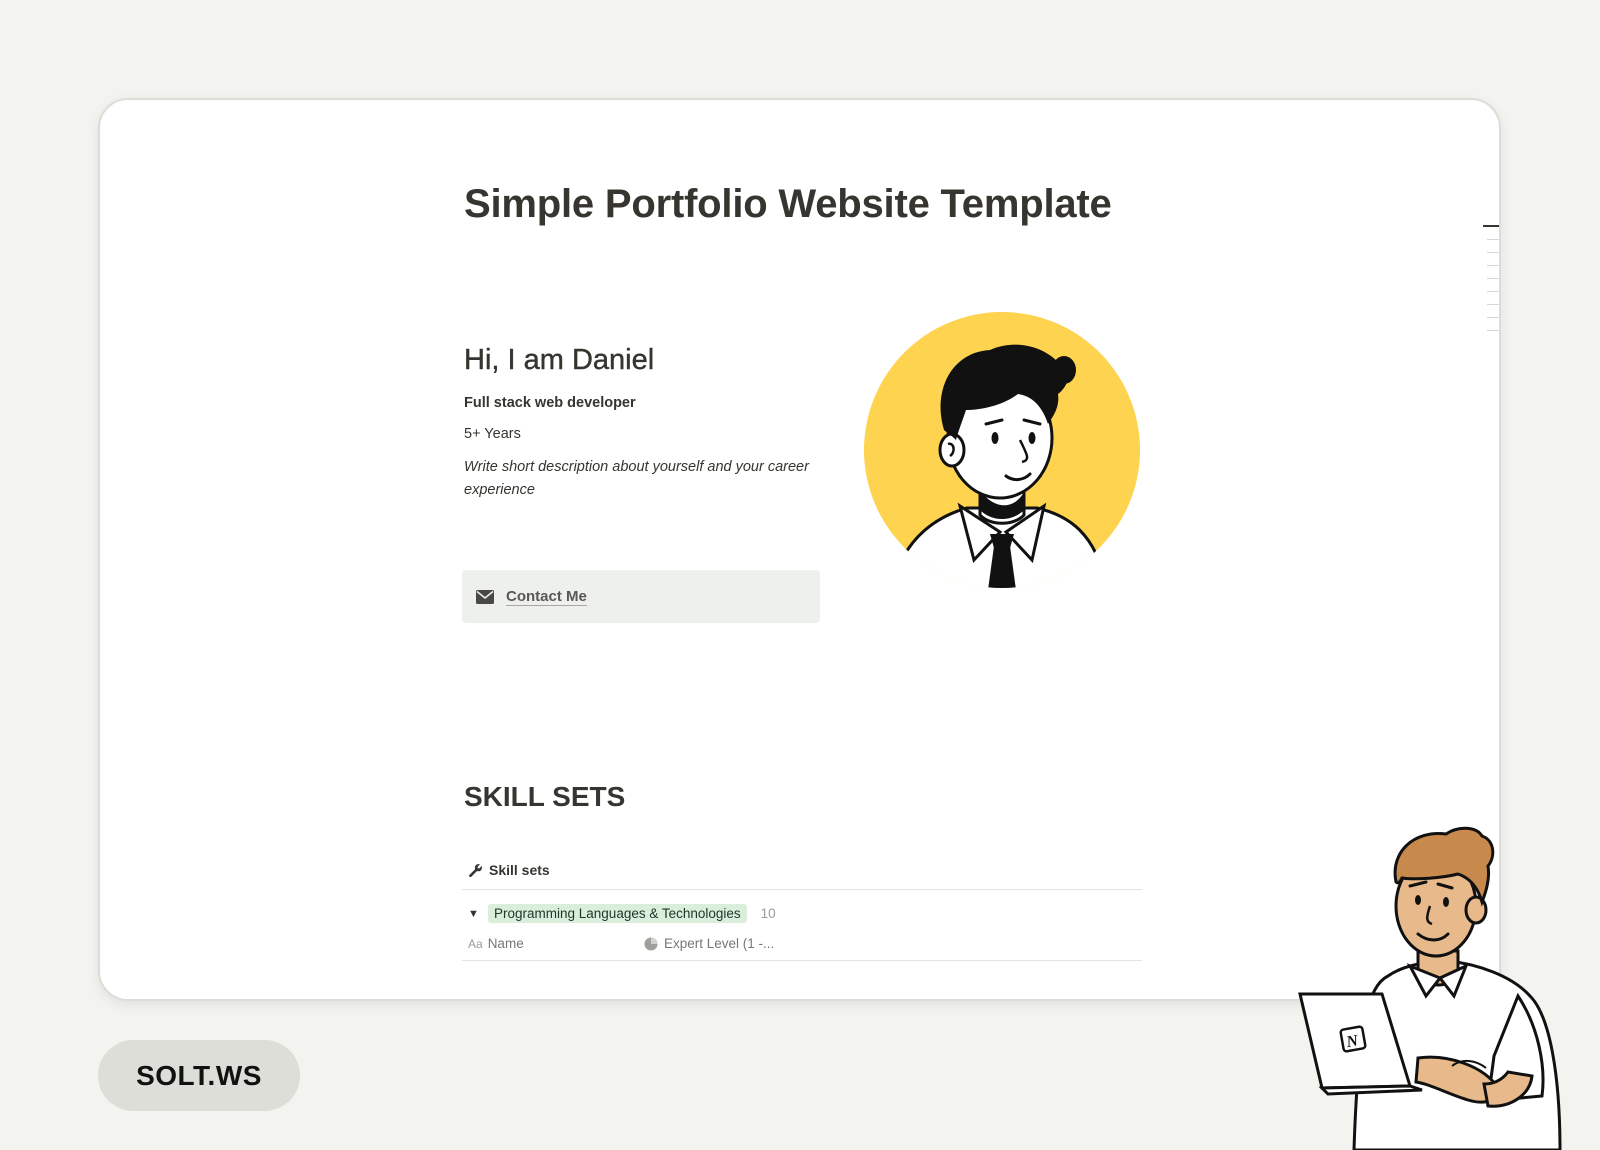 This screenshot has height=1150, width=1600. What do you see at coordinates (485, 596) in the screenshot?
I see `envelope-icon` at bounding box center [485, 596].